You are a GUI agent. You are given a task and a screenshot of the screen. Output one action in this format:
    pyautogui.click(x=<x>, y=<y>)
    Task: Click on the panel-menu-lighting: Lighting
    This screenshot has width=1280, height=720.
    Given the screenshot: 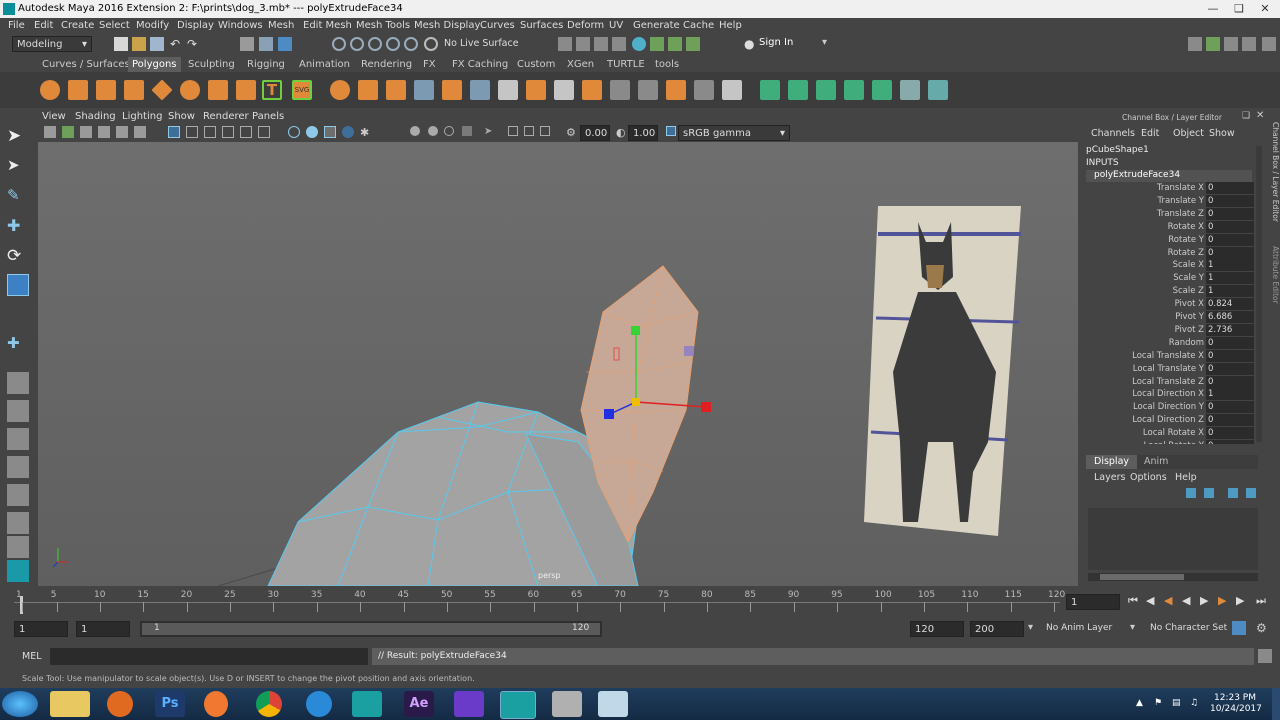 What is the action you would take?
    pyautogui.click(x=142, y=117)
    